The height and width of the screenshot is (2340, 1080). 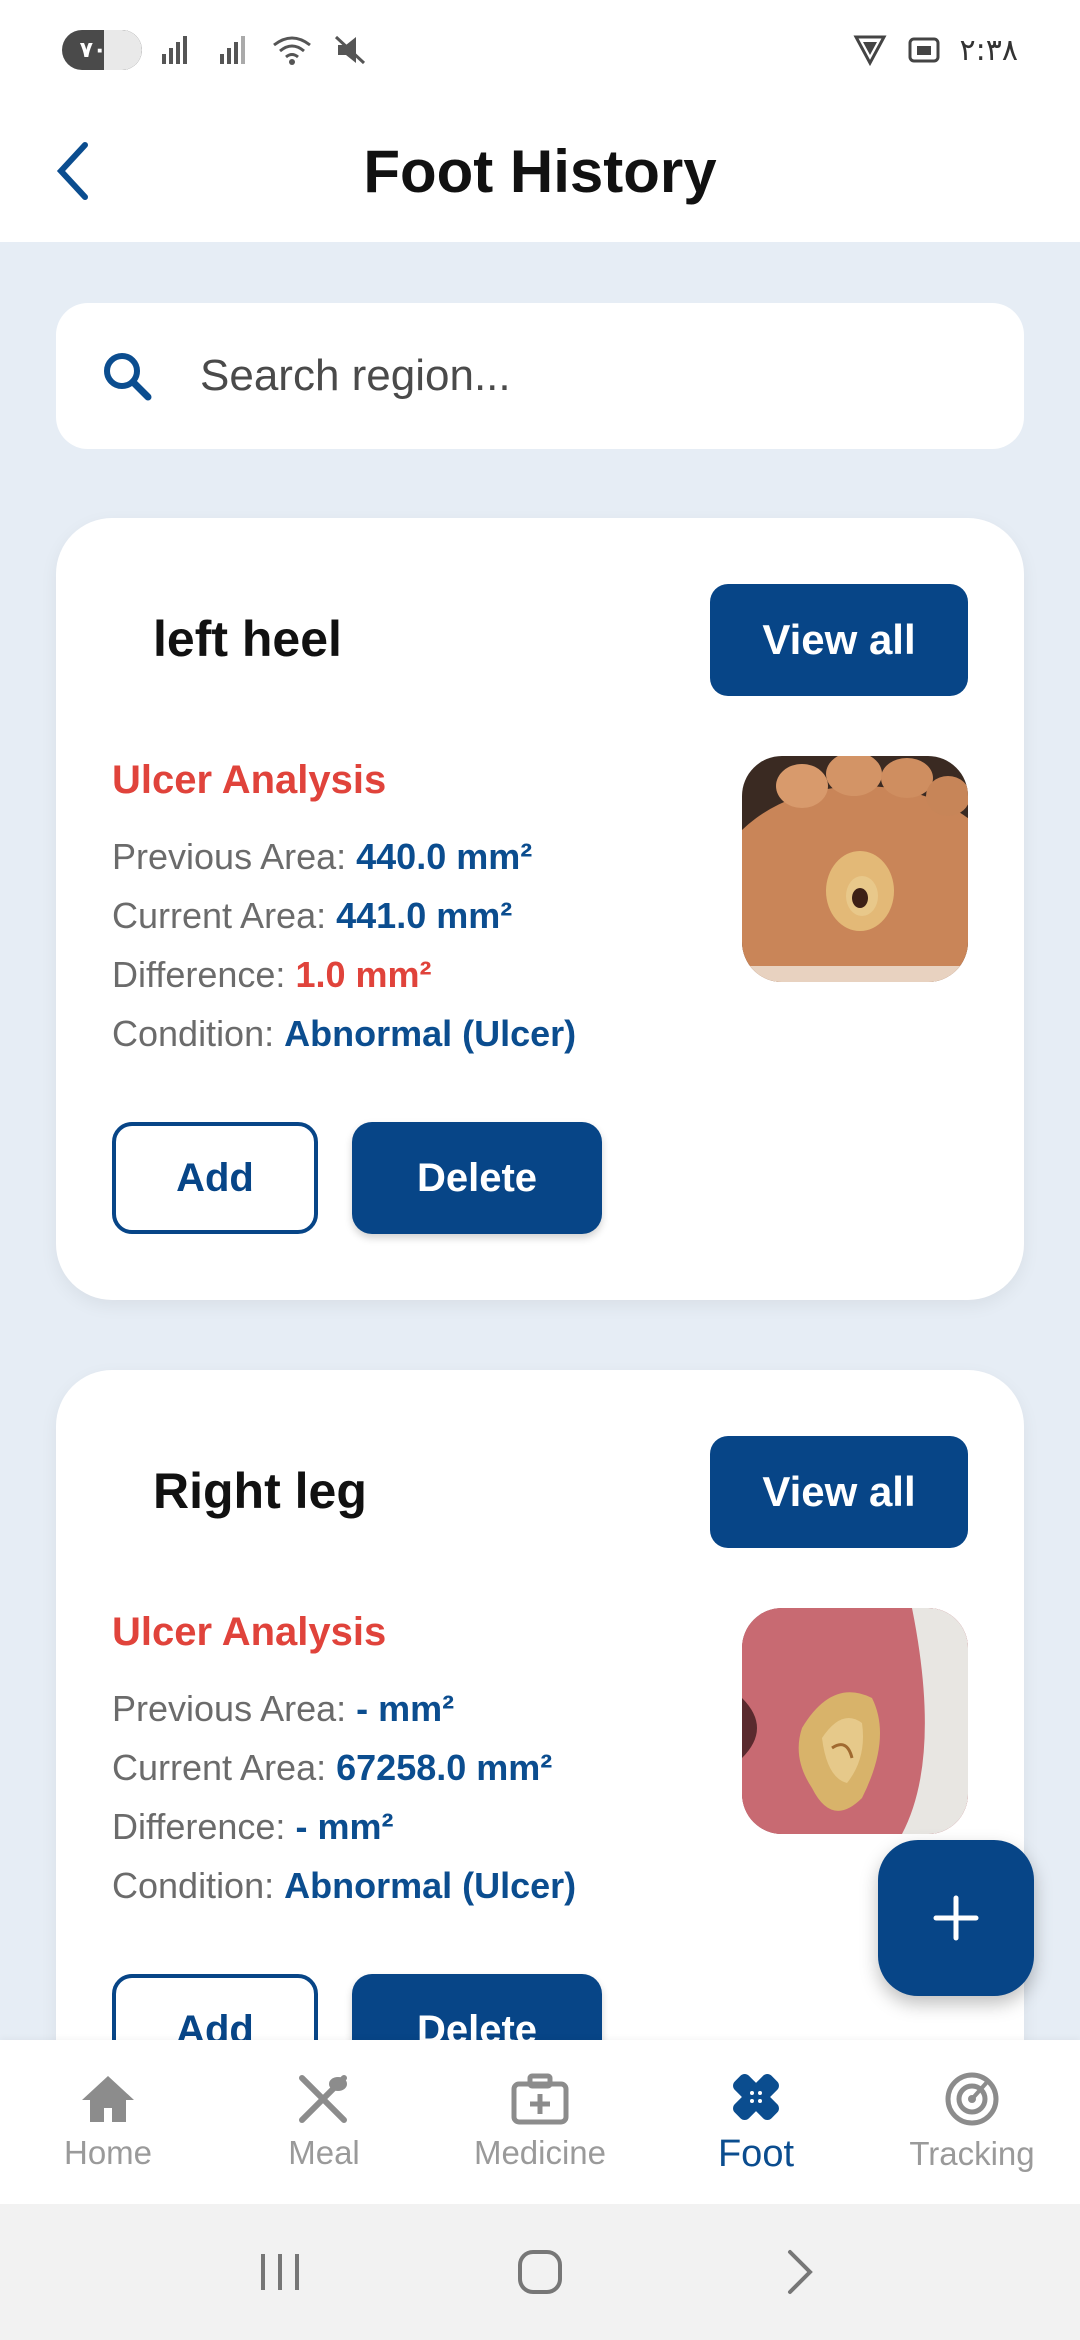 I want to click on foot-heel-photo, so click(x=855, y=869).